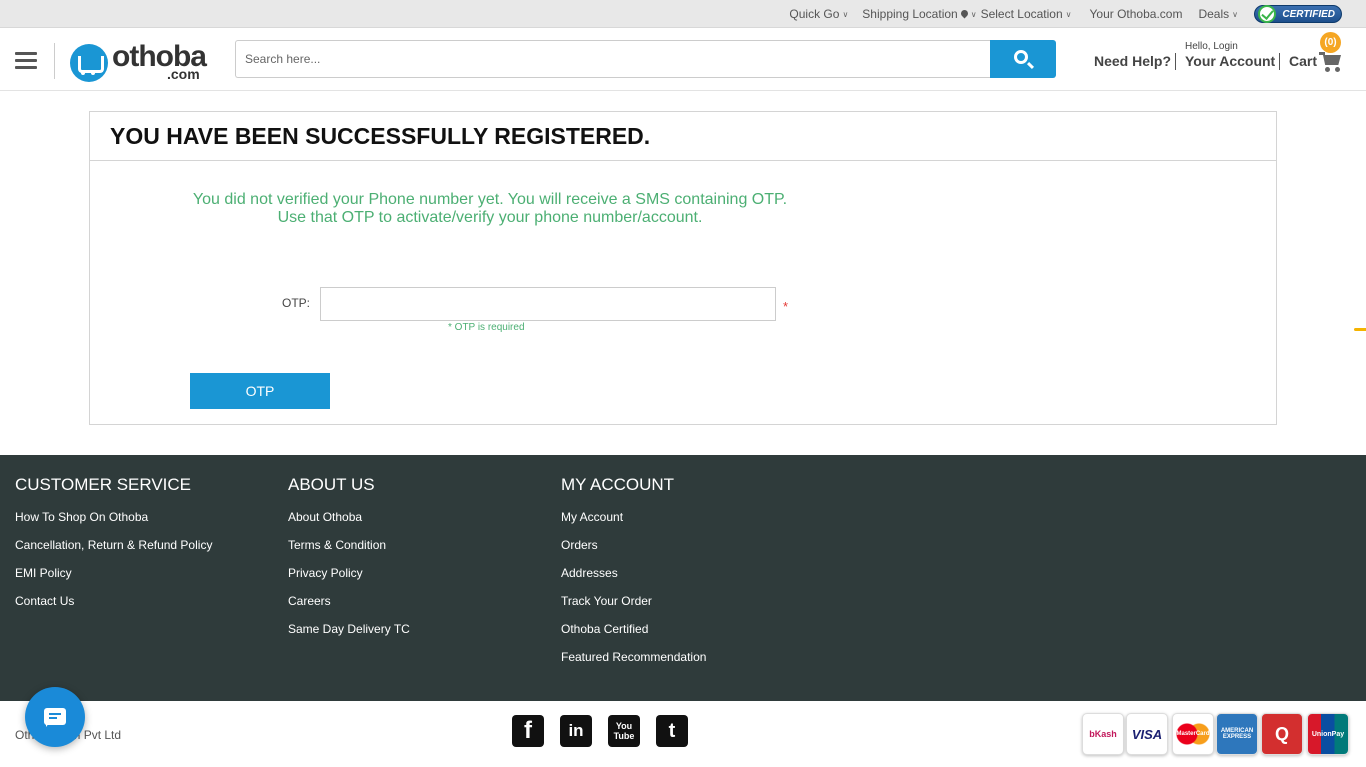 The height and width of the screenshot is (767, 1366). What do you see at coordinates (331, 484) in the screenshot?
I see `about-us-heading: ABOUT US` at bounding box center [331, 484].